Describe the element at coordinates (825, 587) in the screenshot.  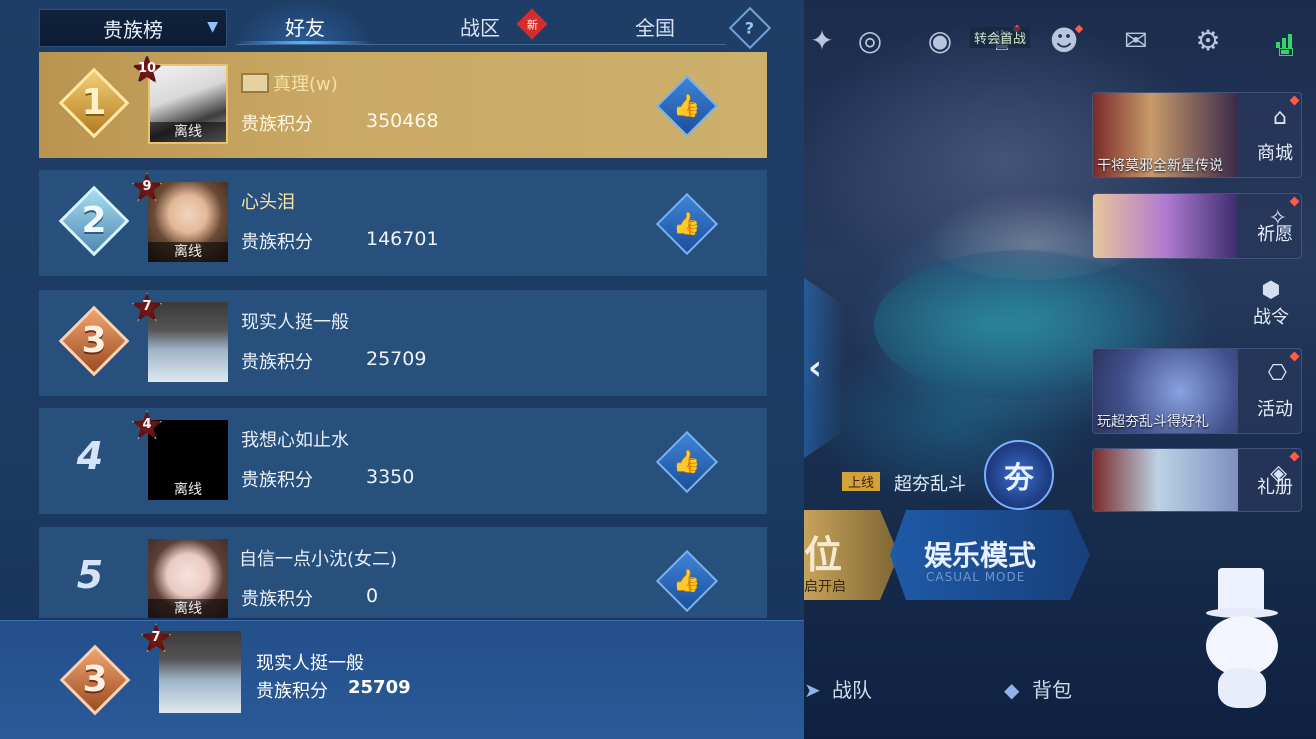
I see `ranked-subtitle: 启开启` at that location.